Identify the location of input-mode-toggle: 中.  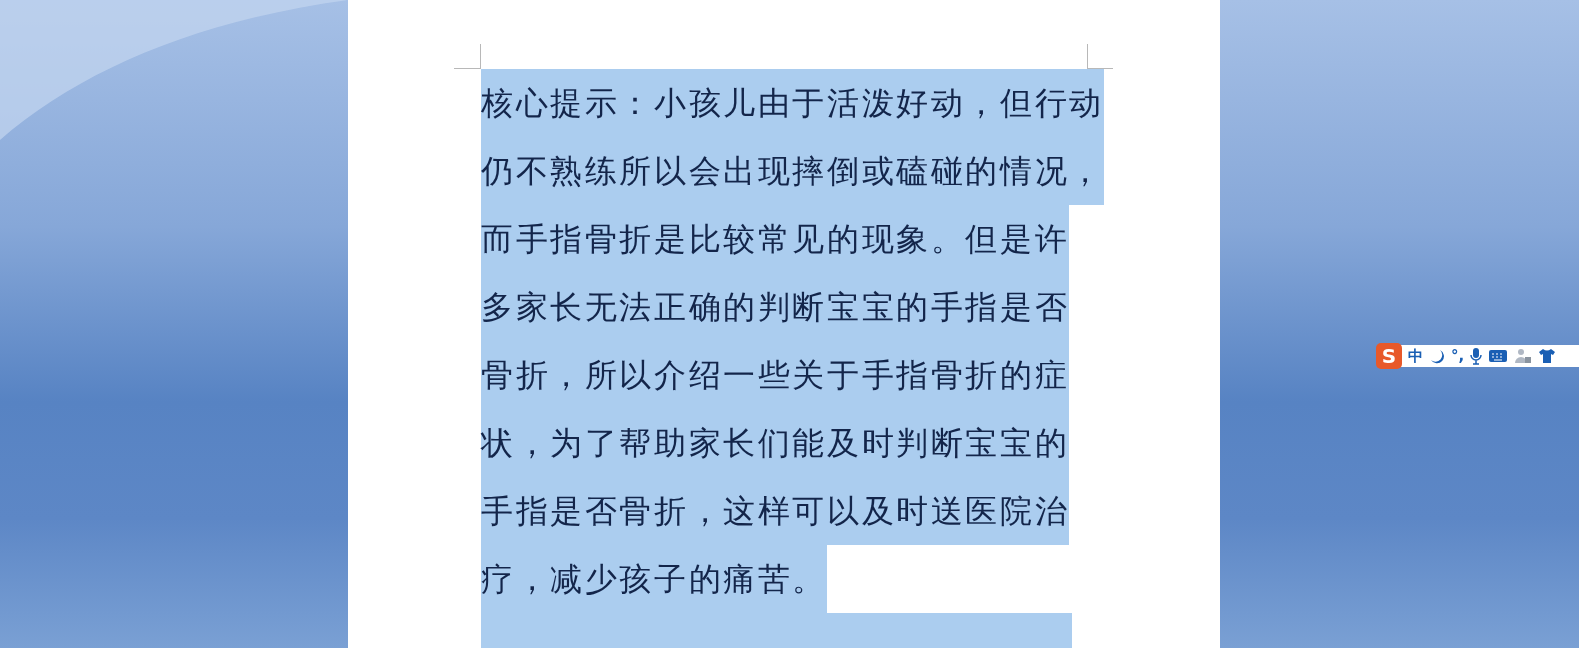
(1415, 356).